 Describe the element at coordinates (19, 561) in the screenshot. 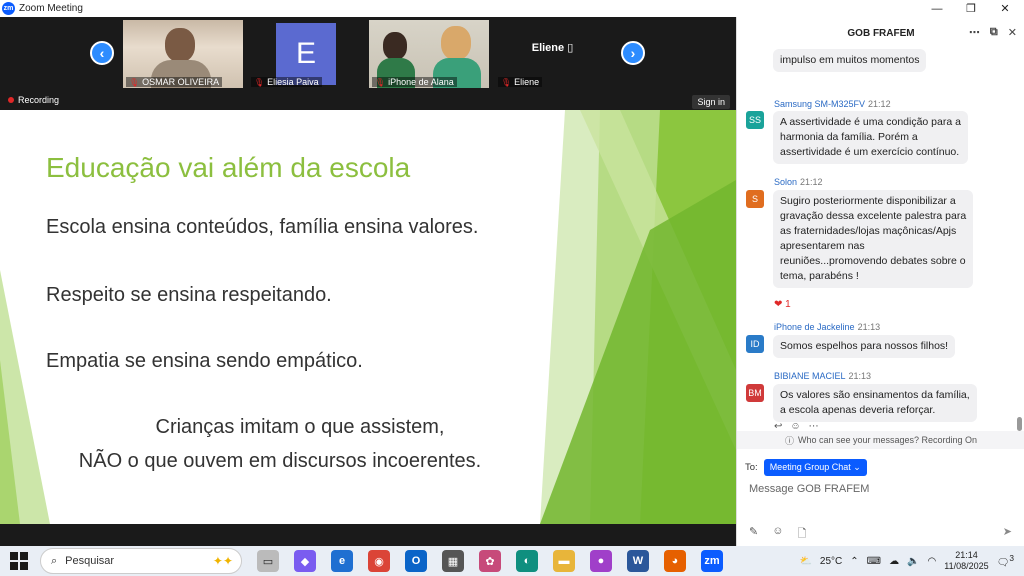

I see `start-button` at that location.